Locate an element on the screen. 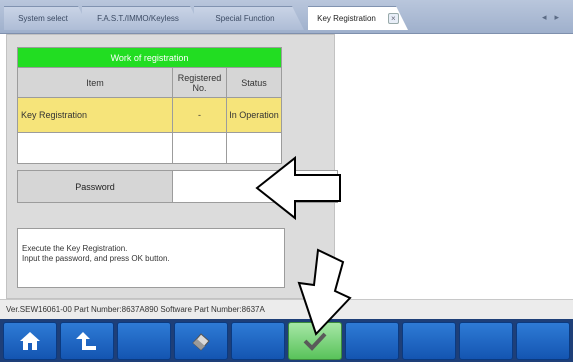 Image resolution: width=573 pixels, height=362 pixels. cell-item: Key Registration is located at coordinates (95, 115).